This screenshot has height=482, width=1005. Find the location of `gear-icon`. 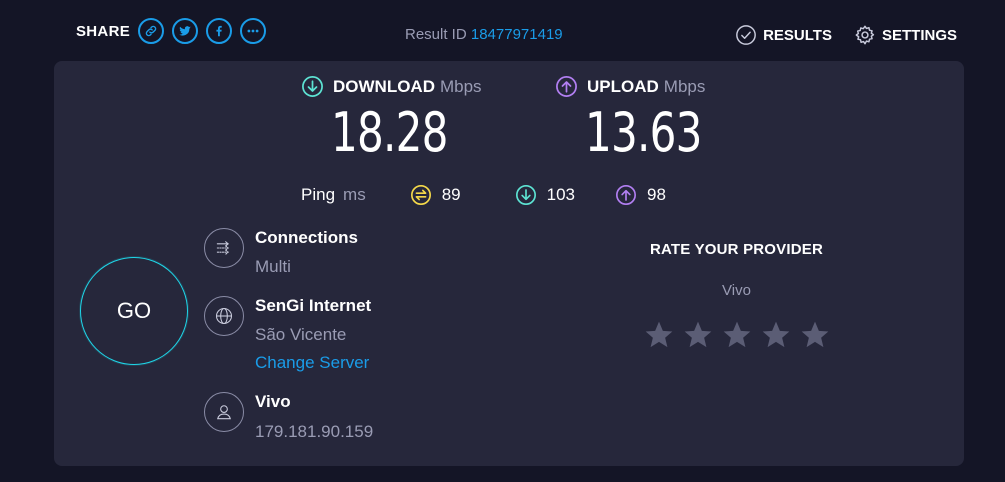

gear-icon is located at coordinates (865, 35).